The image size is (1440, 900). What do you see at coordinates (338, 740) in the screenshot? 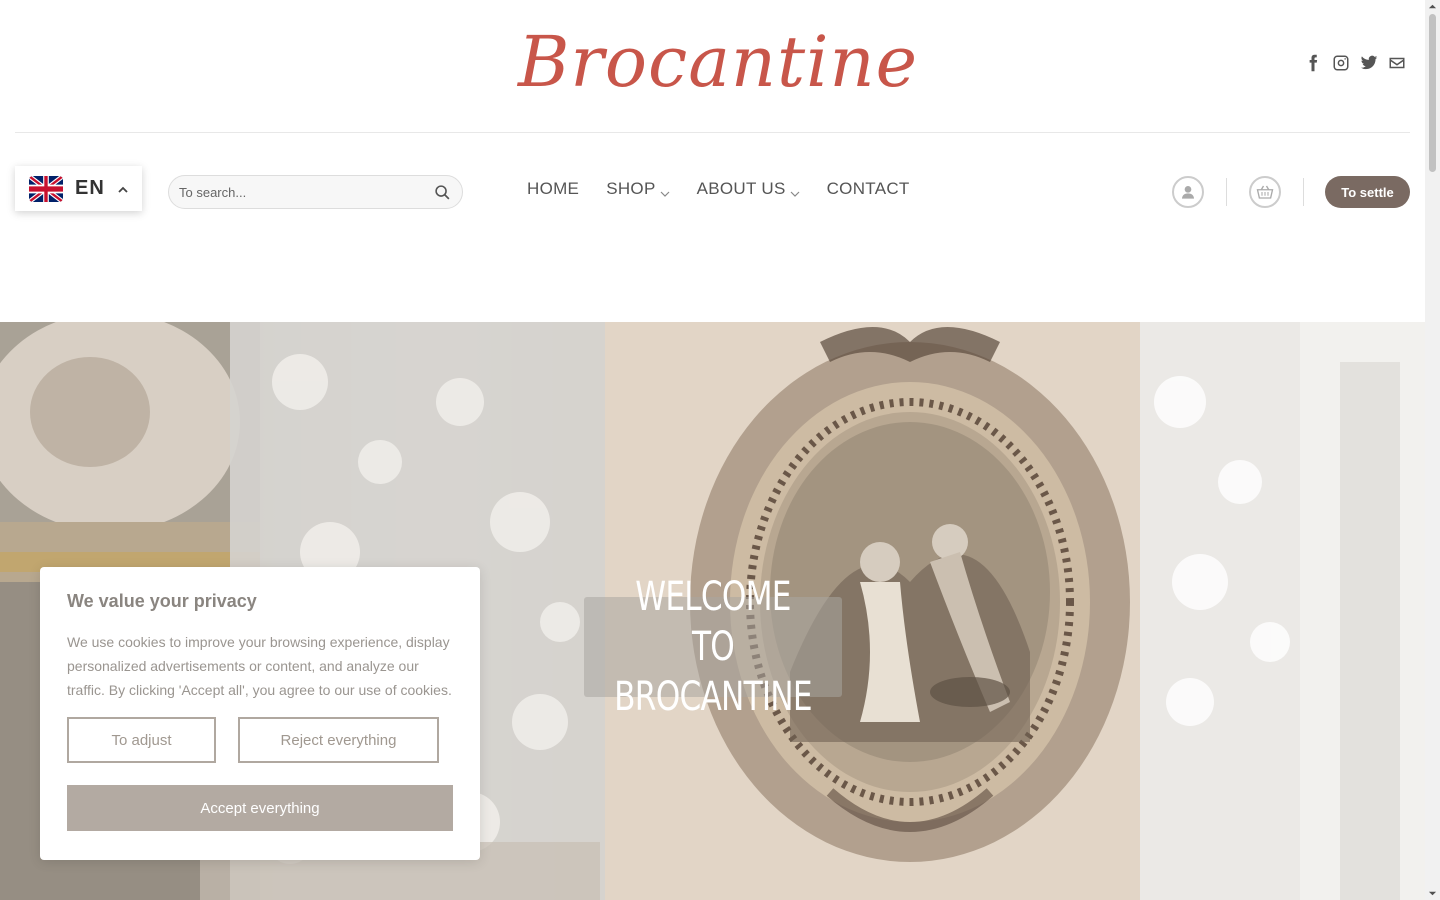
I see `reject-all-button: Reject everything` at bounding box center [338, 740].